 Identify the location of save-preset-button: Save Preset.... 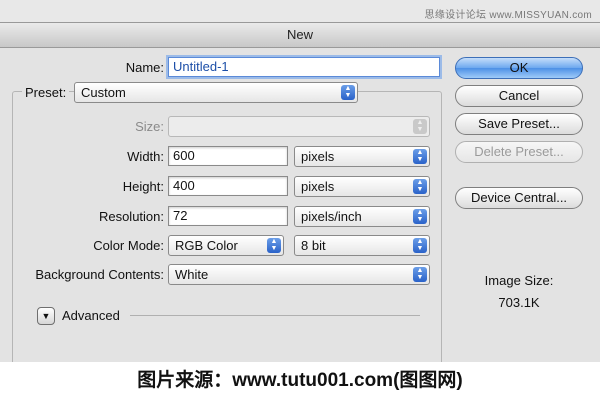
(519, 124).